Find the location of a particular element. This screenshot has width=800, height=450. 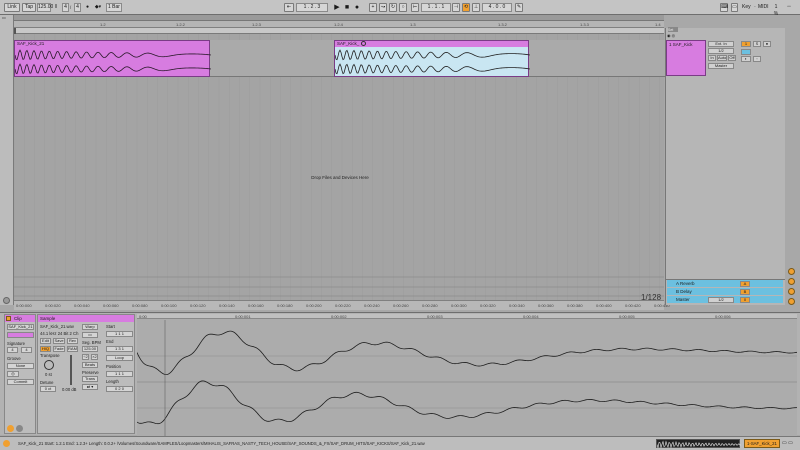

computer-keyboard-icon: ⌨ is located at coordinates (724, 7).